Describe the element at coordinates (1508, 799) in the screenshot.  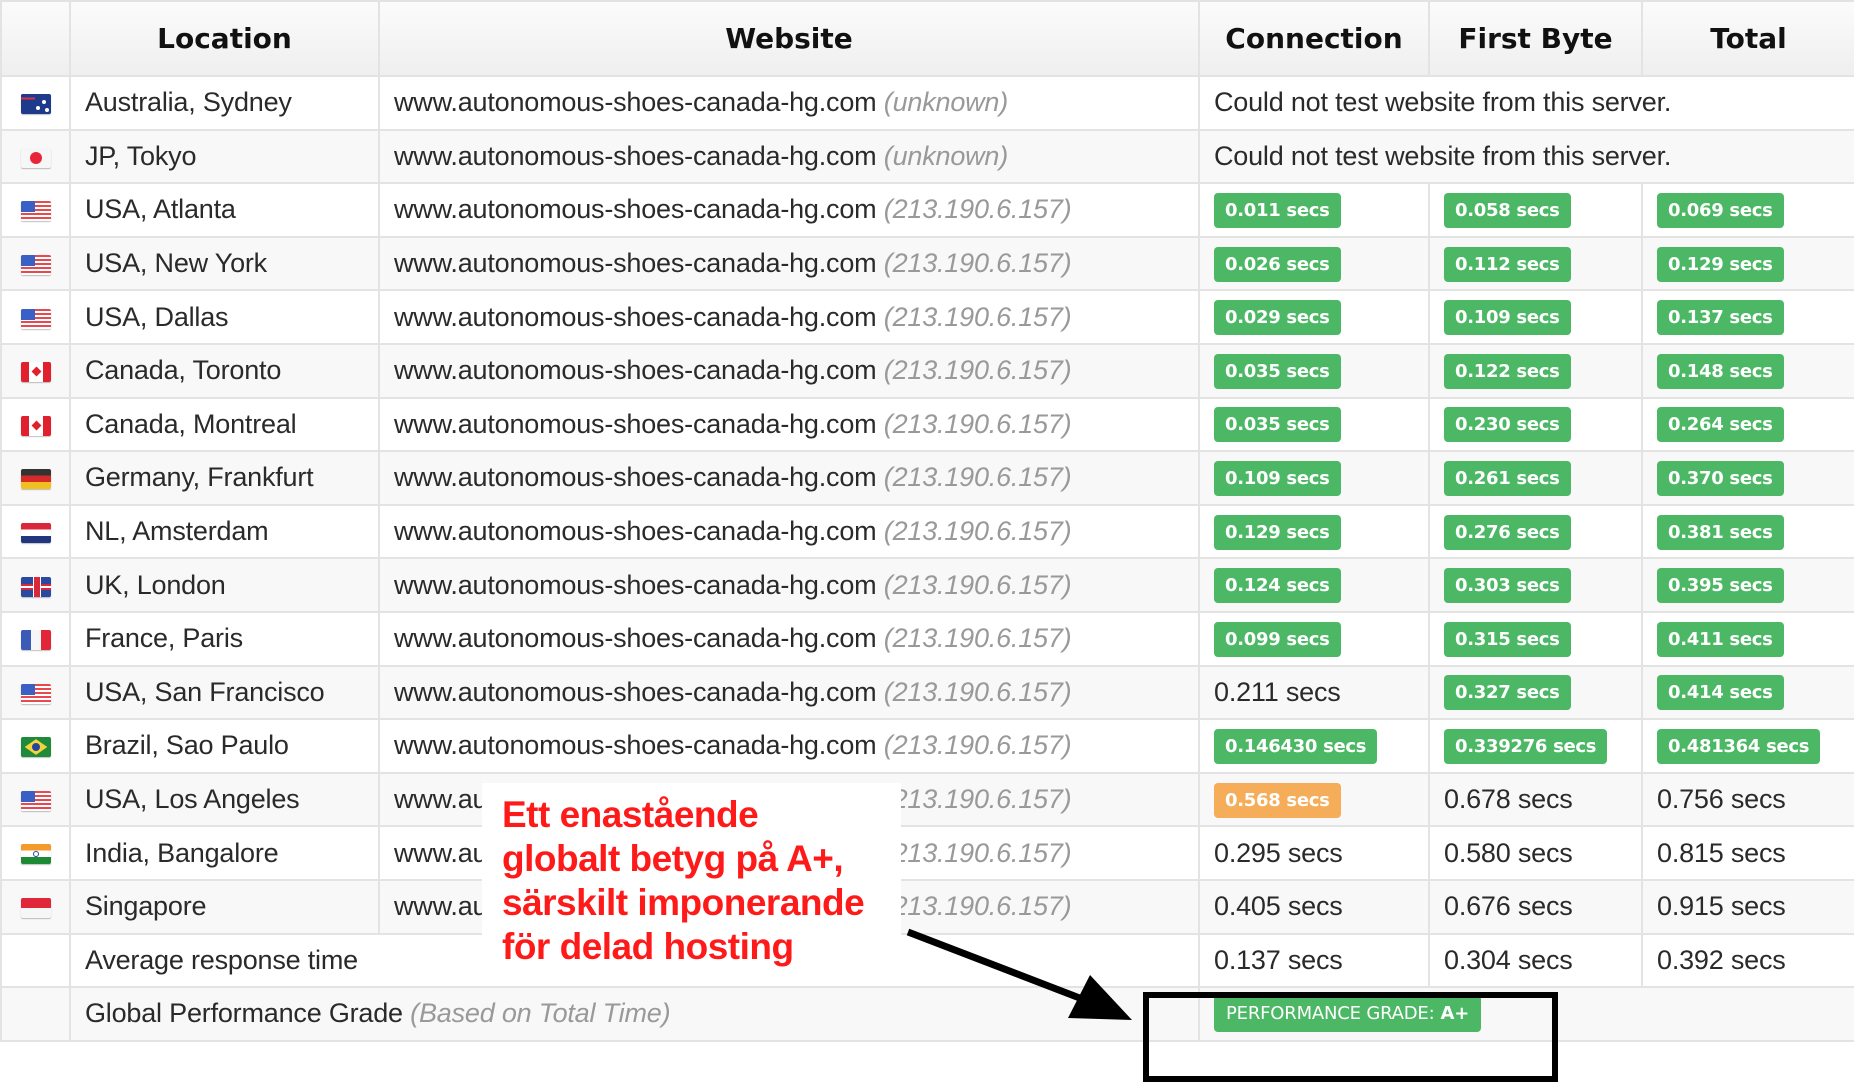
I see `first-byte-time: 0.678 secs` at that location.